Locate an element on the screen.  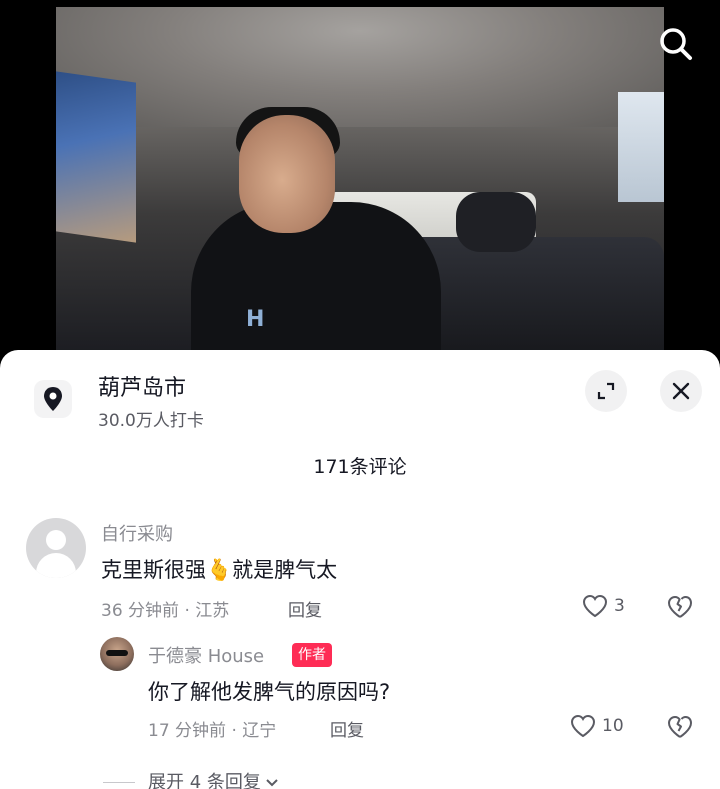
comment-meta: 36 分钟前 · 江苏 is located at coordinates (165, 611).